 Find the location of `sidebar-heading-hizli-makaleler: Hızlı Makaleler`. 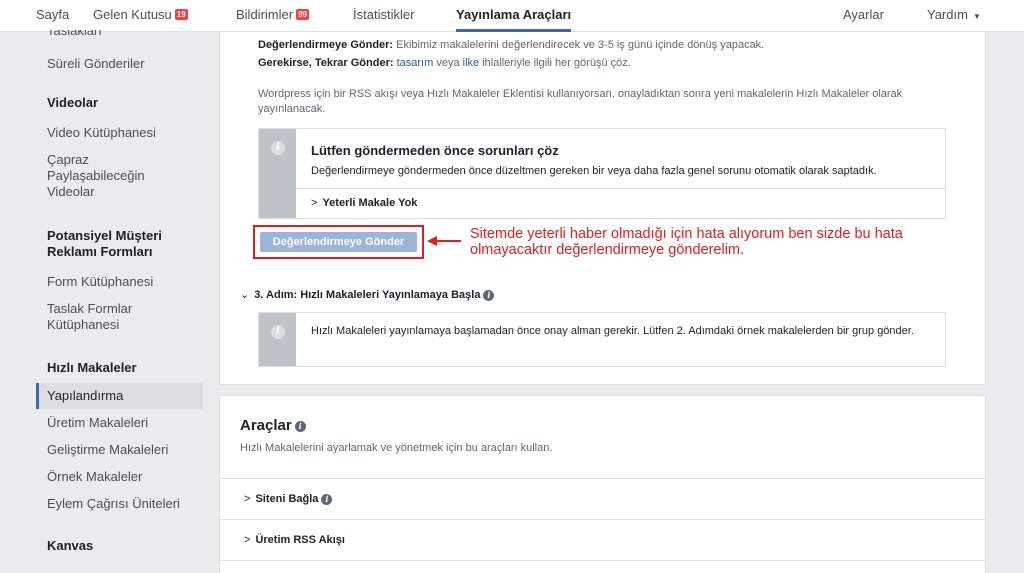

sidebar-heading-hizli-makaleler: Hızlı Makaleler is located at coordinates (92, 367).